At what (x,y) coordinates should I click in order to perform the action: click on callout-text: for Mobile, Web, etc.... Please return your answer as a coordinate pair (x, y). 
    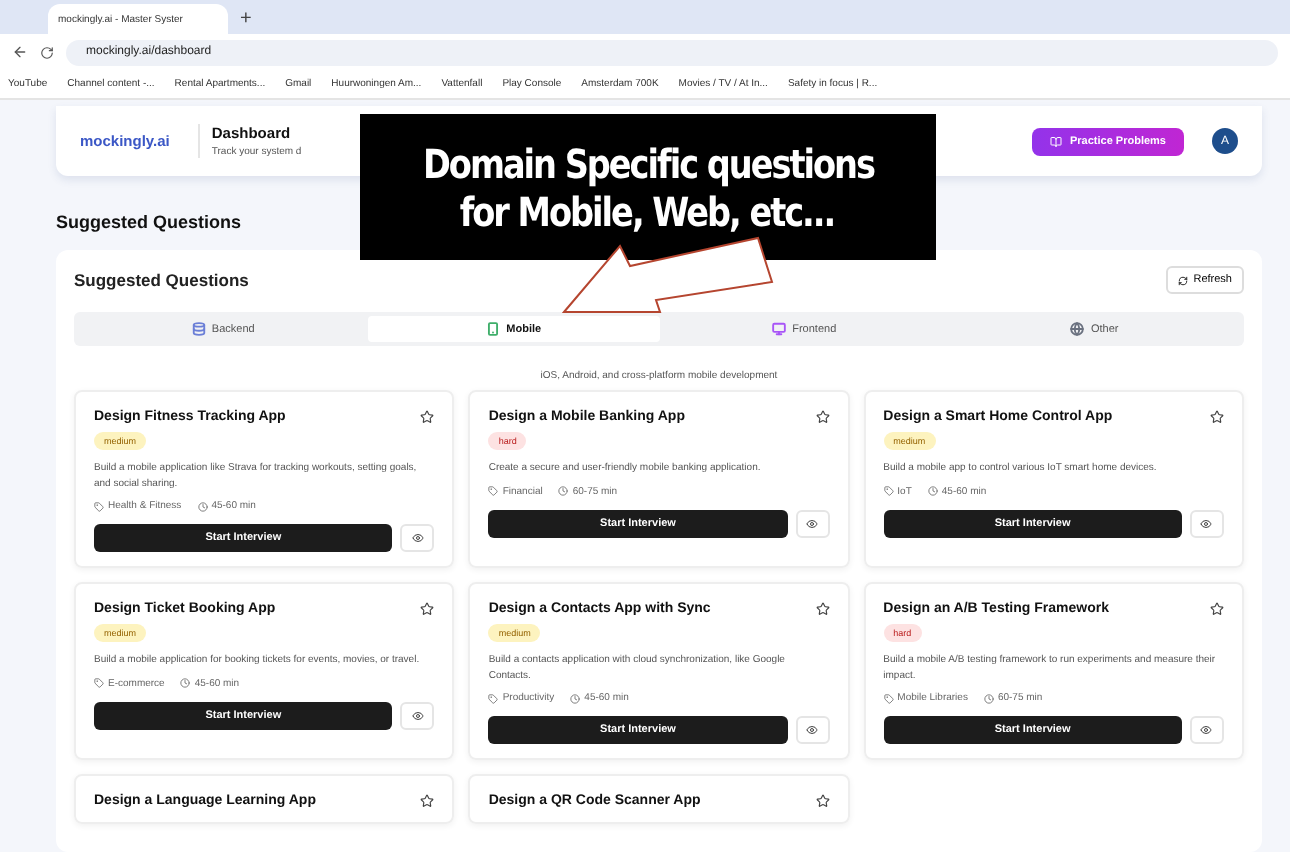
    Looking at the image, I should click on (648, 211).